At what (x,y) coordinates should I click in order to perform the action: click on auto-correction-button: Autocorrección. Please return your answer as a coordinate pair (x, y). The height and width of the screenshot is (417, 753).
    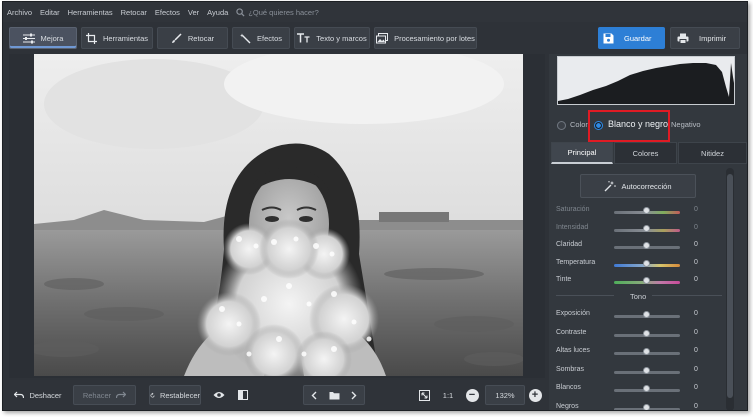
    Looking at the image, I should click on (638, 186).